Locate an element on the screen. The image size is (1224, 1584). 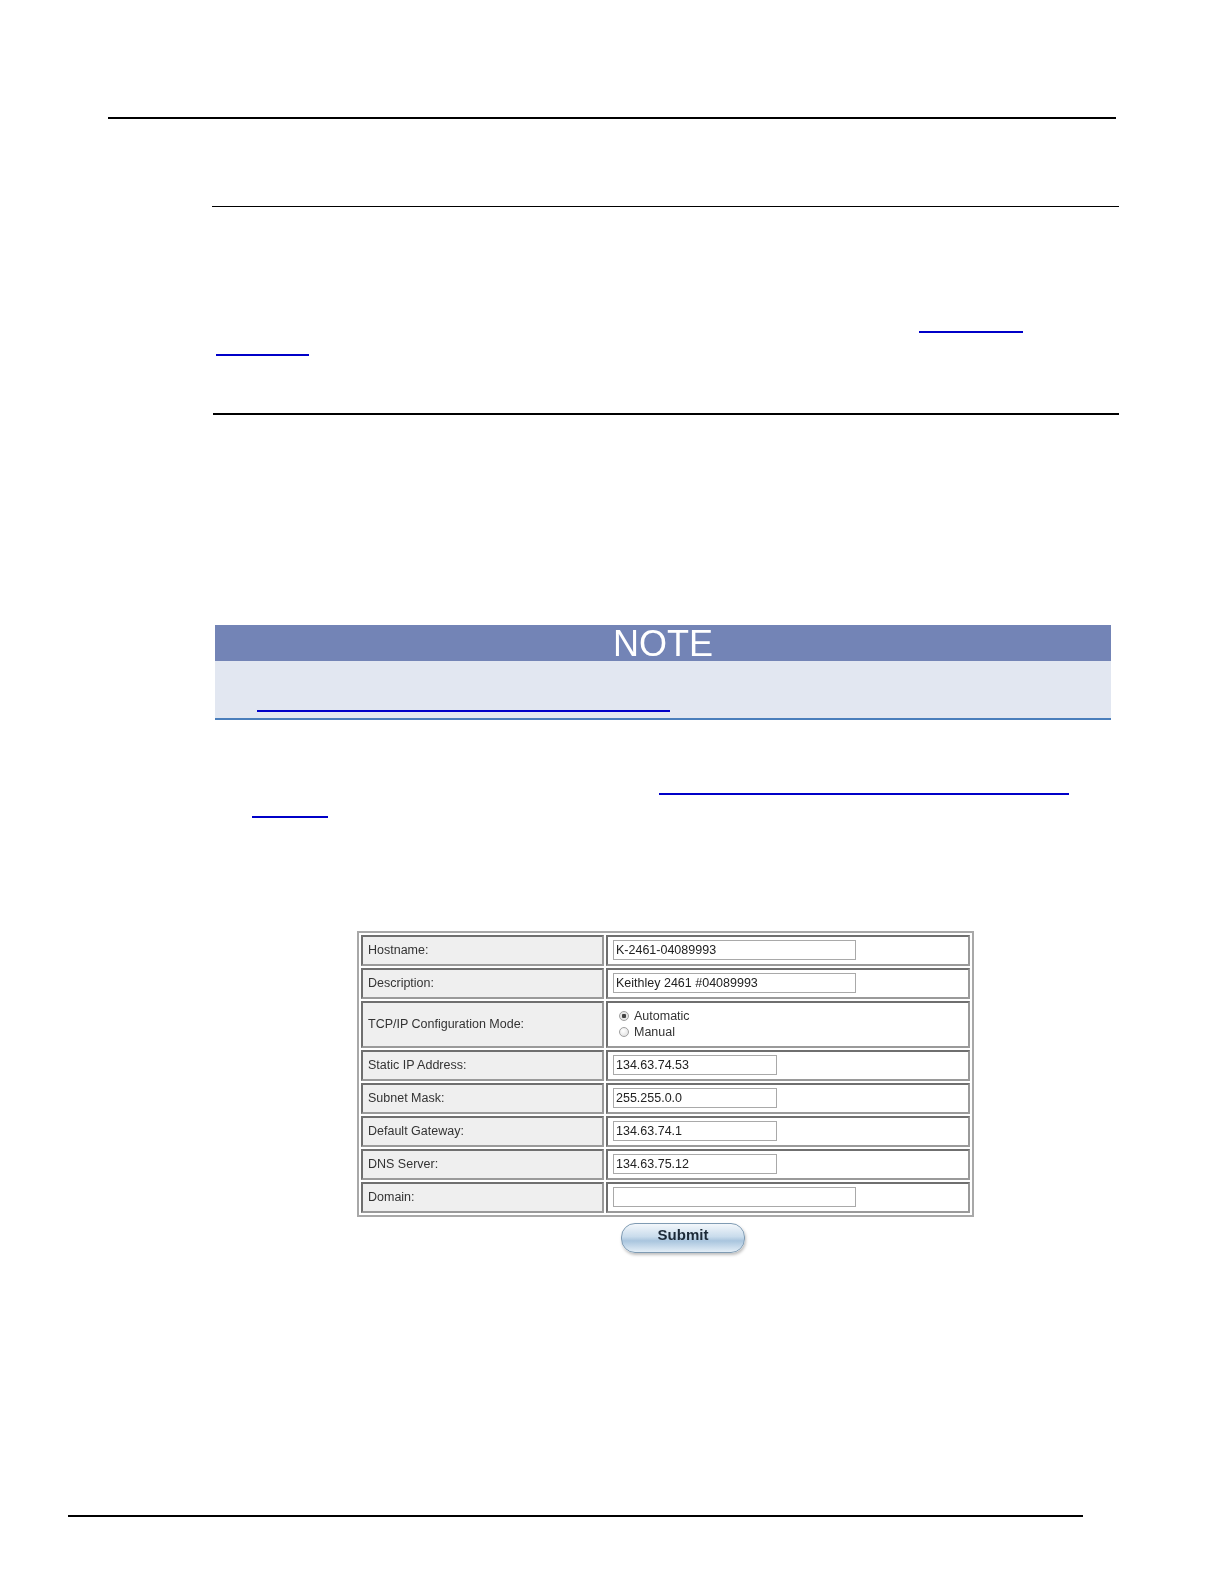
label-cell: TCP/IP Configuration Mode: is located at coordinates (482, 1024).